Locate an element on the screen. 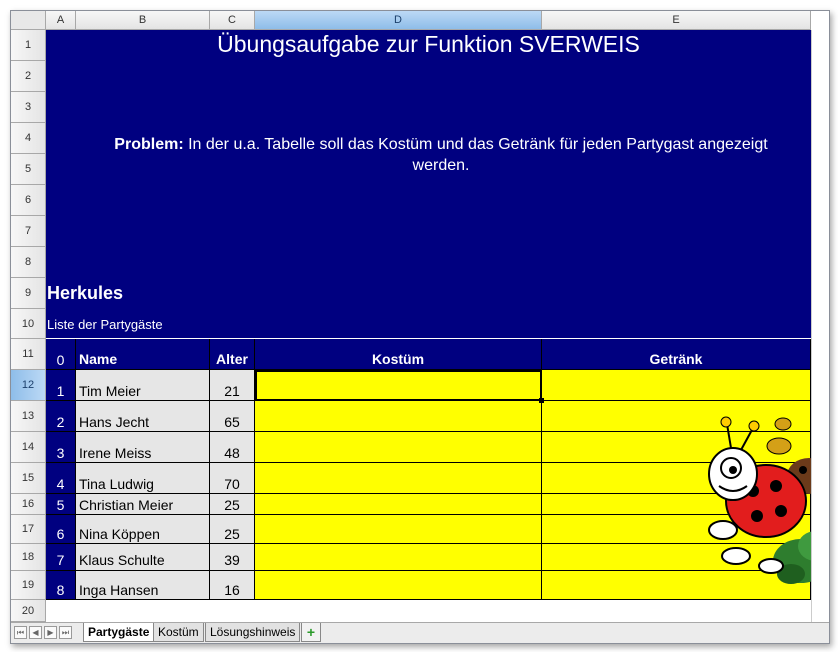  guest-name-cell: Christian Meier is located at coordinates (143, 504).